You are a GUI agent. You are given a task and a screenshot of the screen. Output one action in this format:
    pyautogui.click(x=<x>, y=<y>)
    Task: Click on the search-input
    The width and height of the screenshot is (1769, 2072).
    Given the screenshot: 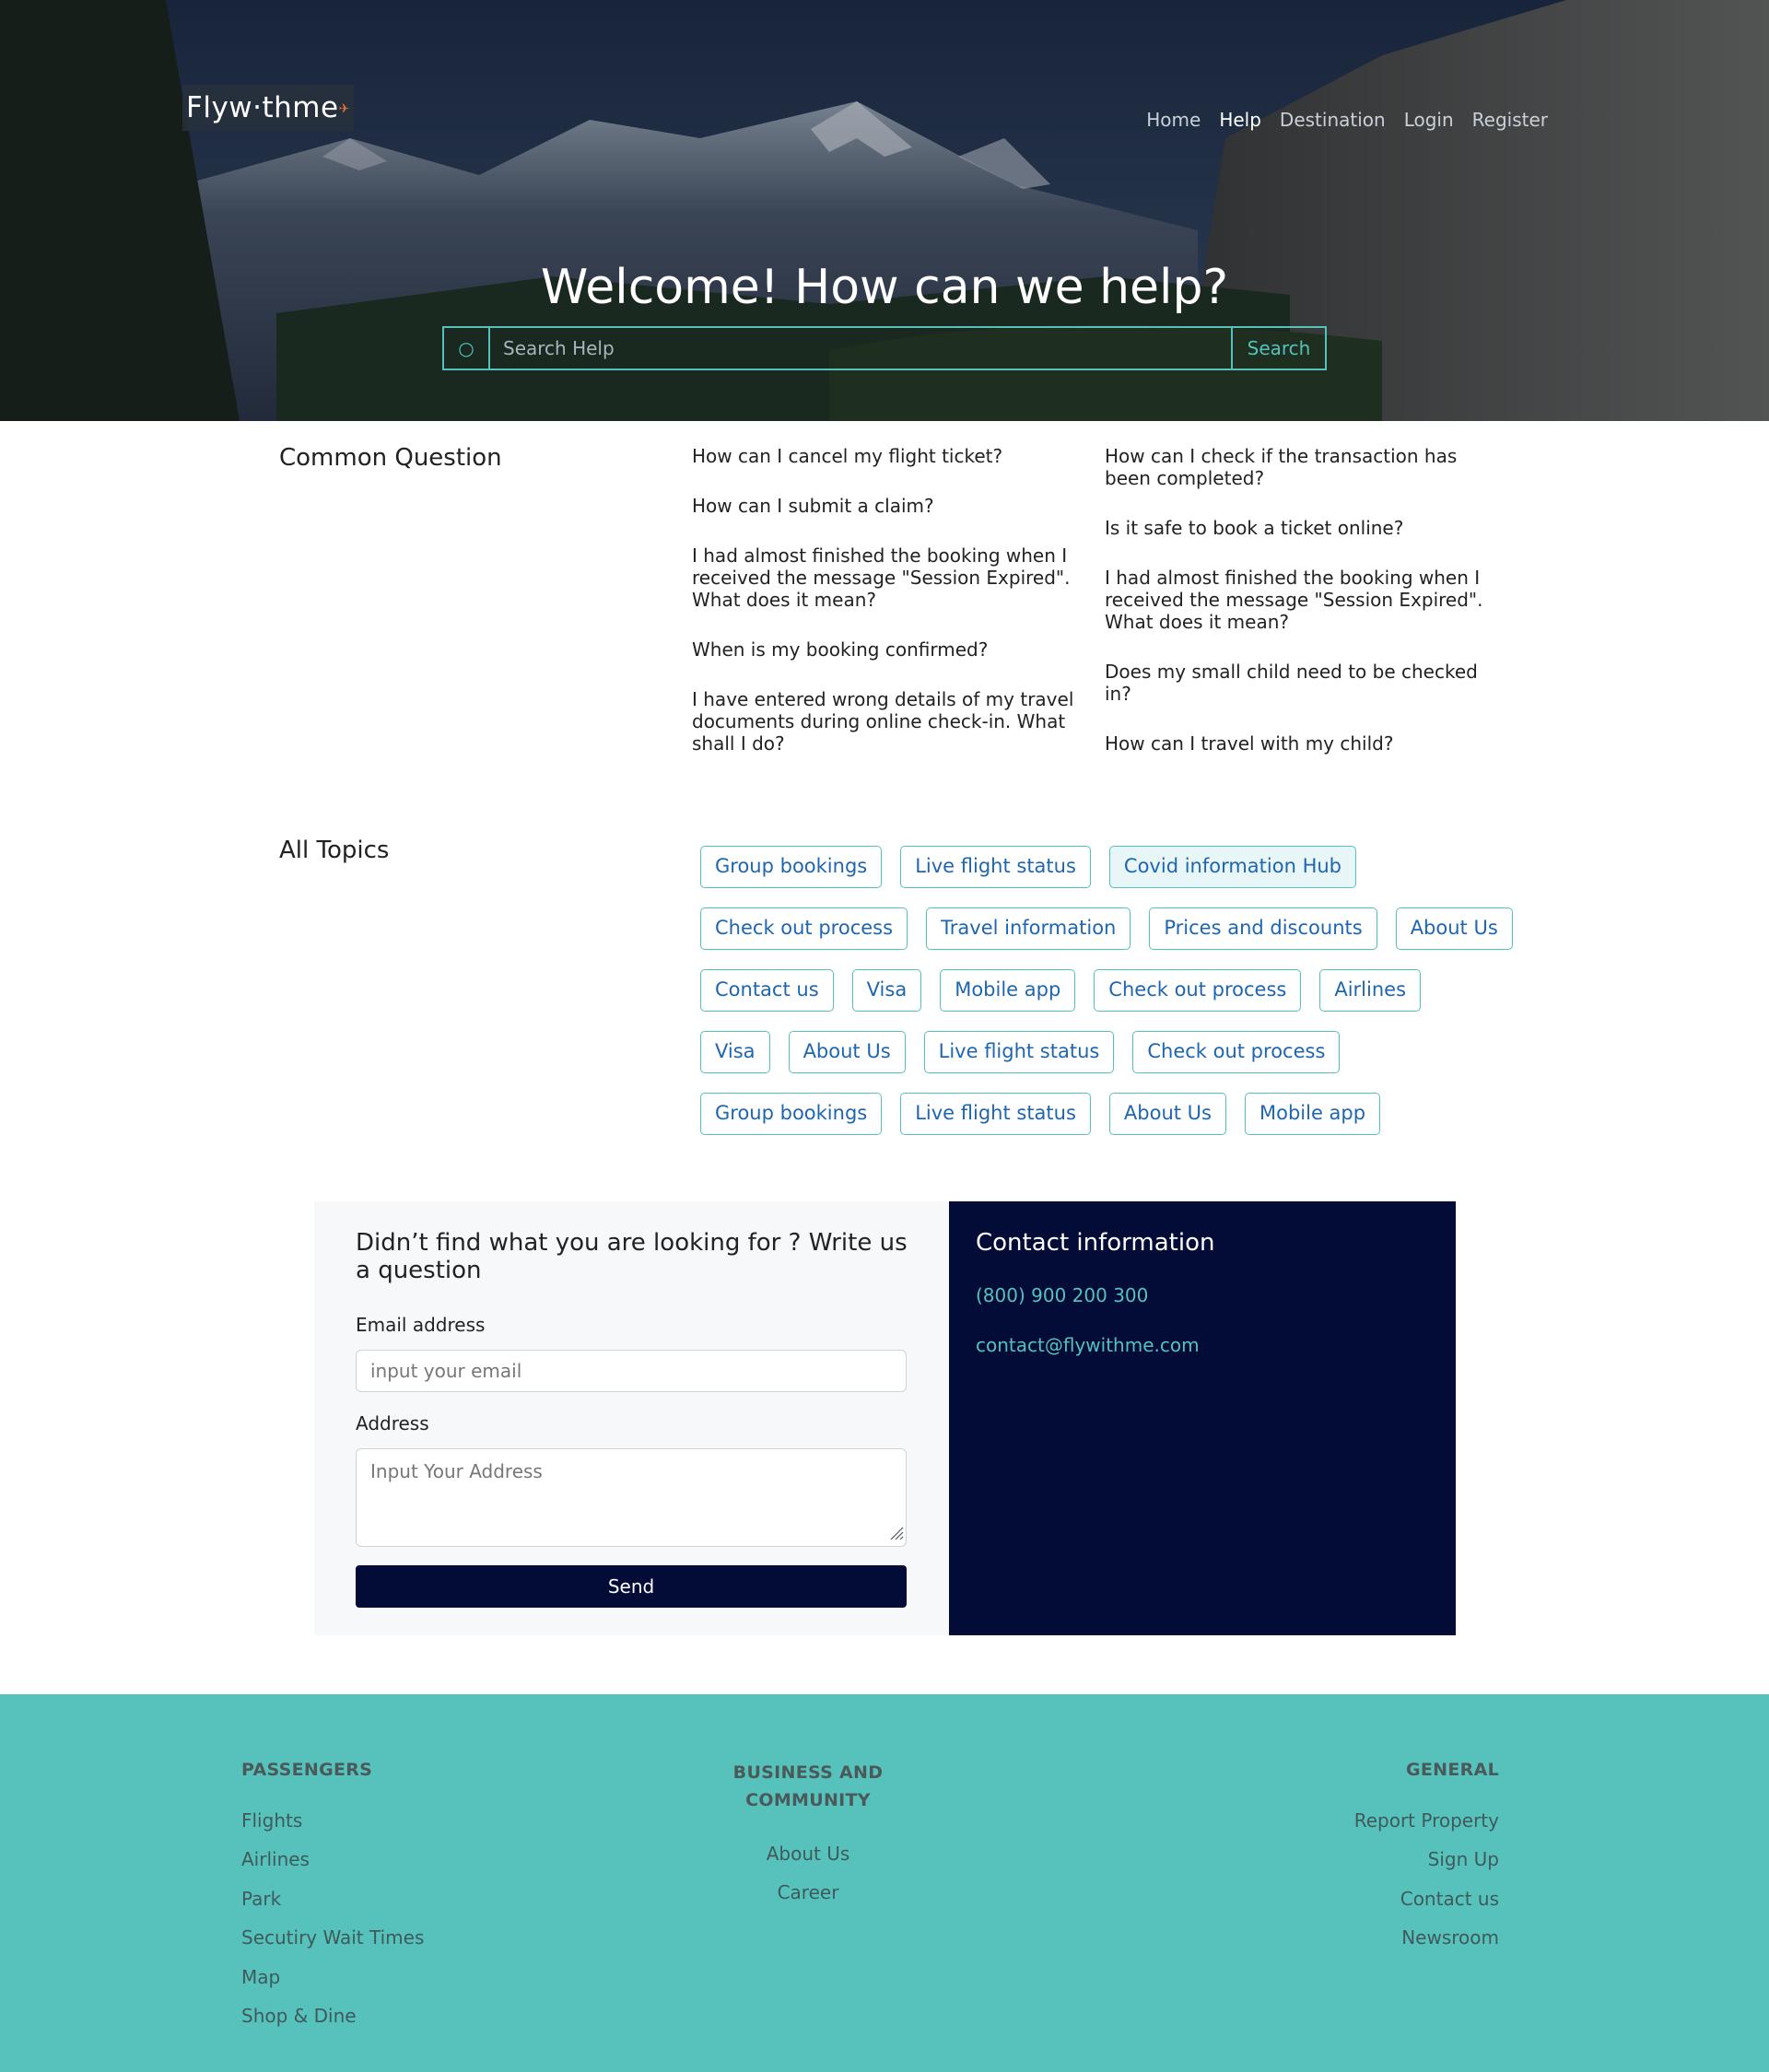 What is the action you would take?
    pyautogui.click(x=860, y=348)
    